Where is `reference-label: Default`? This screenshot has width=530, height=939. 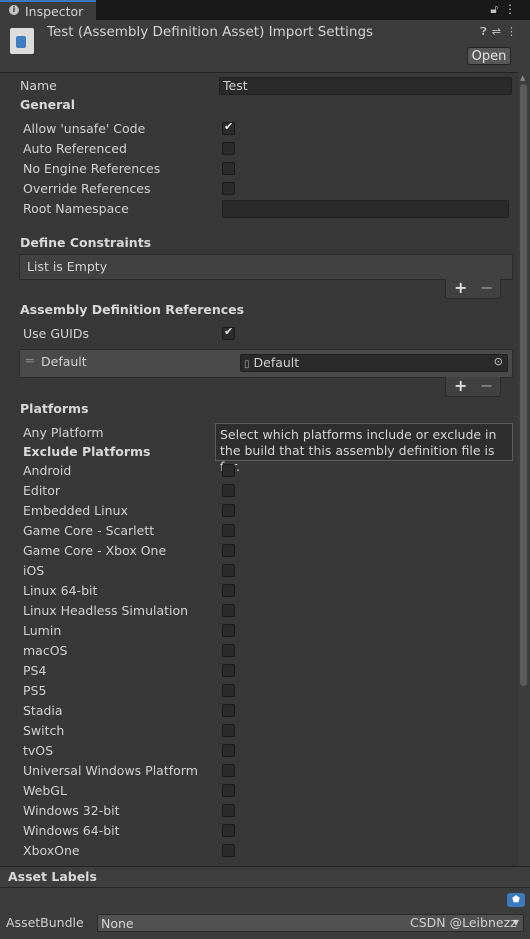 reference-label: Default is located at coordinates (64, 361).